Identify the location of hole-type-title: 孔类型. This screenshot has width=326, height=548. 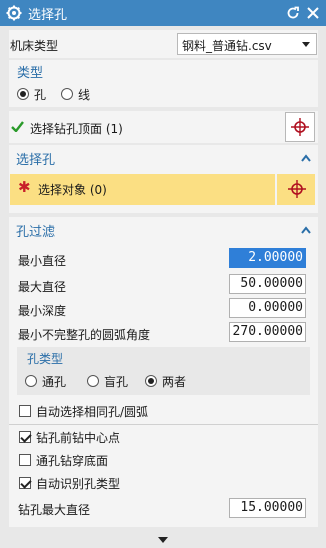
(45, 359).